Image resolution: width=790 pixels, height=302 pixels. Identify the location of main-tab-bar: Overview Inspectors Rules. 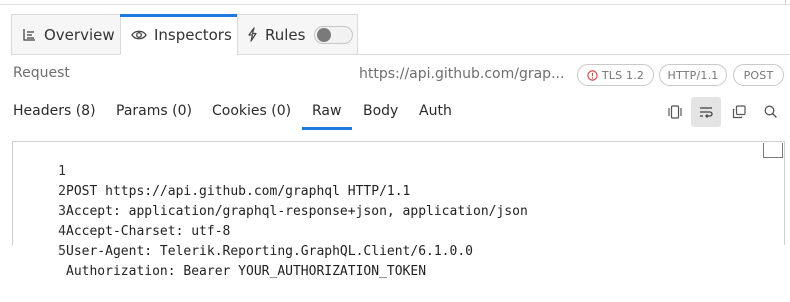
(184, 34).